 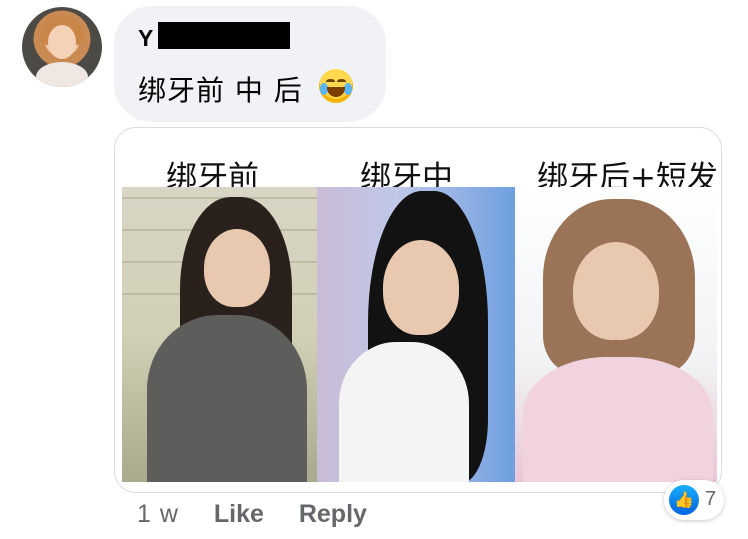 What do you see at coordinates (711, 499) in the screenshot?
I see `reaction-count: 7` at bounding box center [711, 499].